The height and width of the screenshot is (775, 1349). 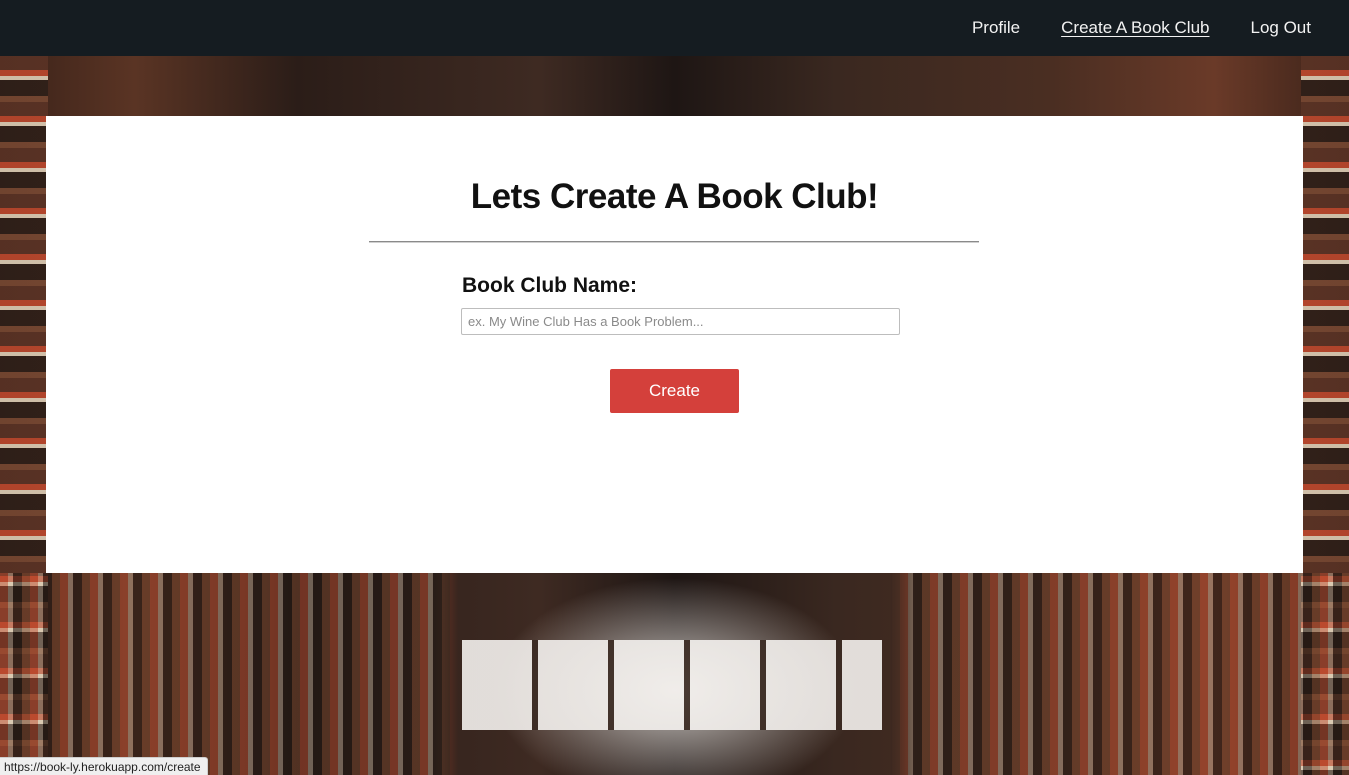 I want to click on top-navbar: Profile Create A Book Club Log Out, so click(x=674, y=28).